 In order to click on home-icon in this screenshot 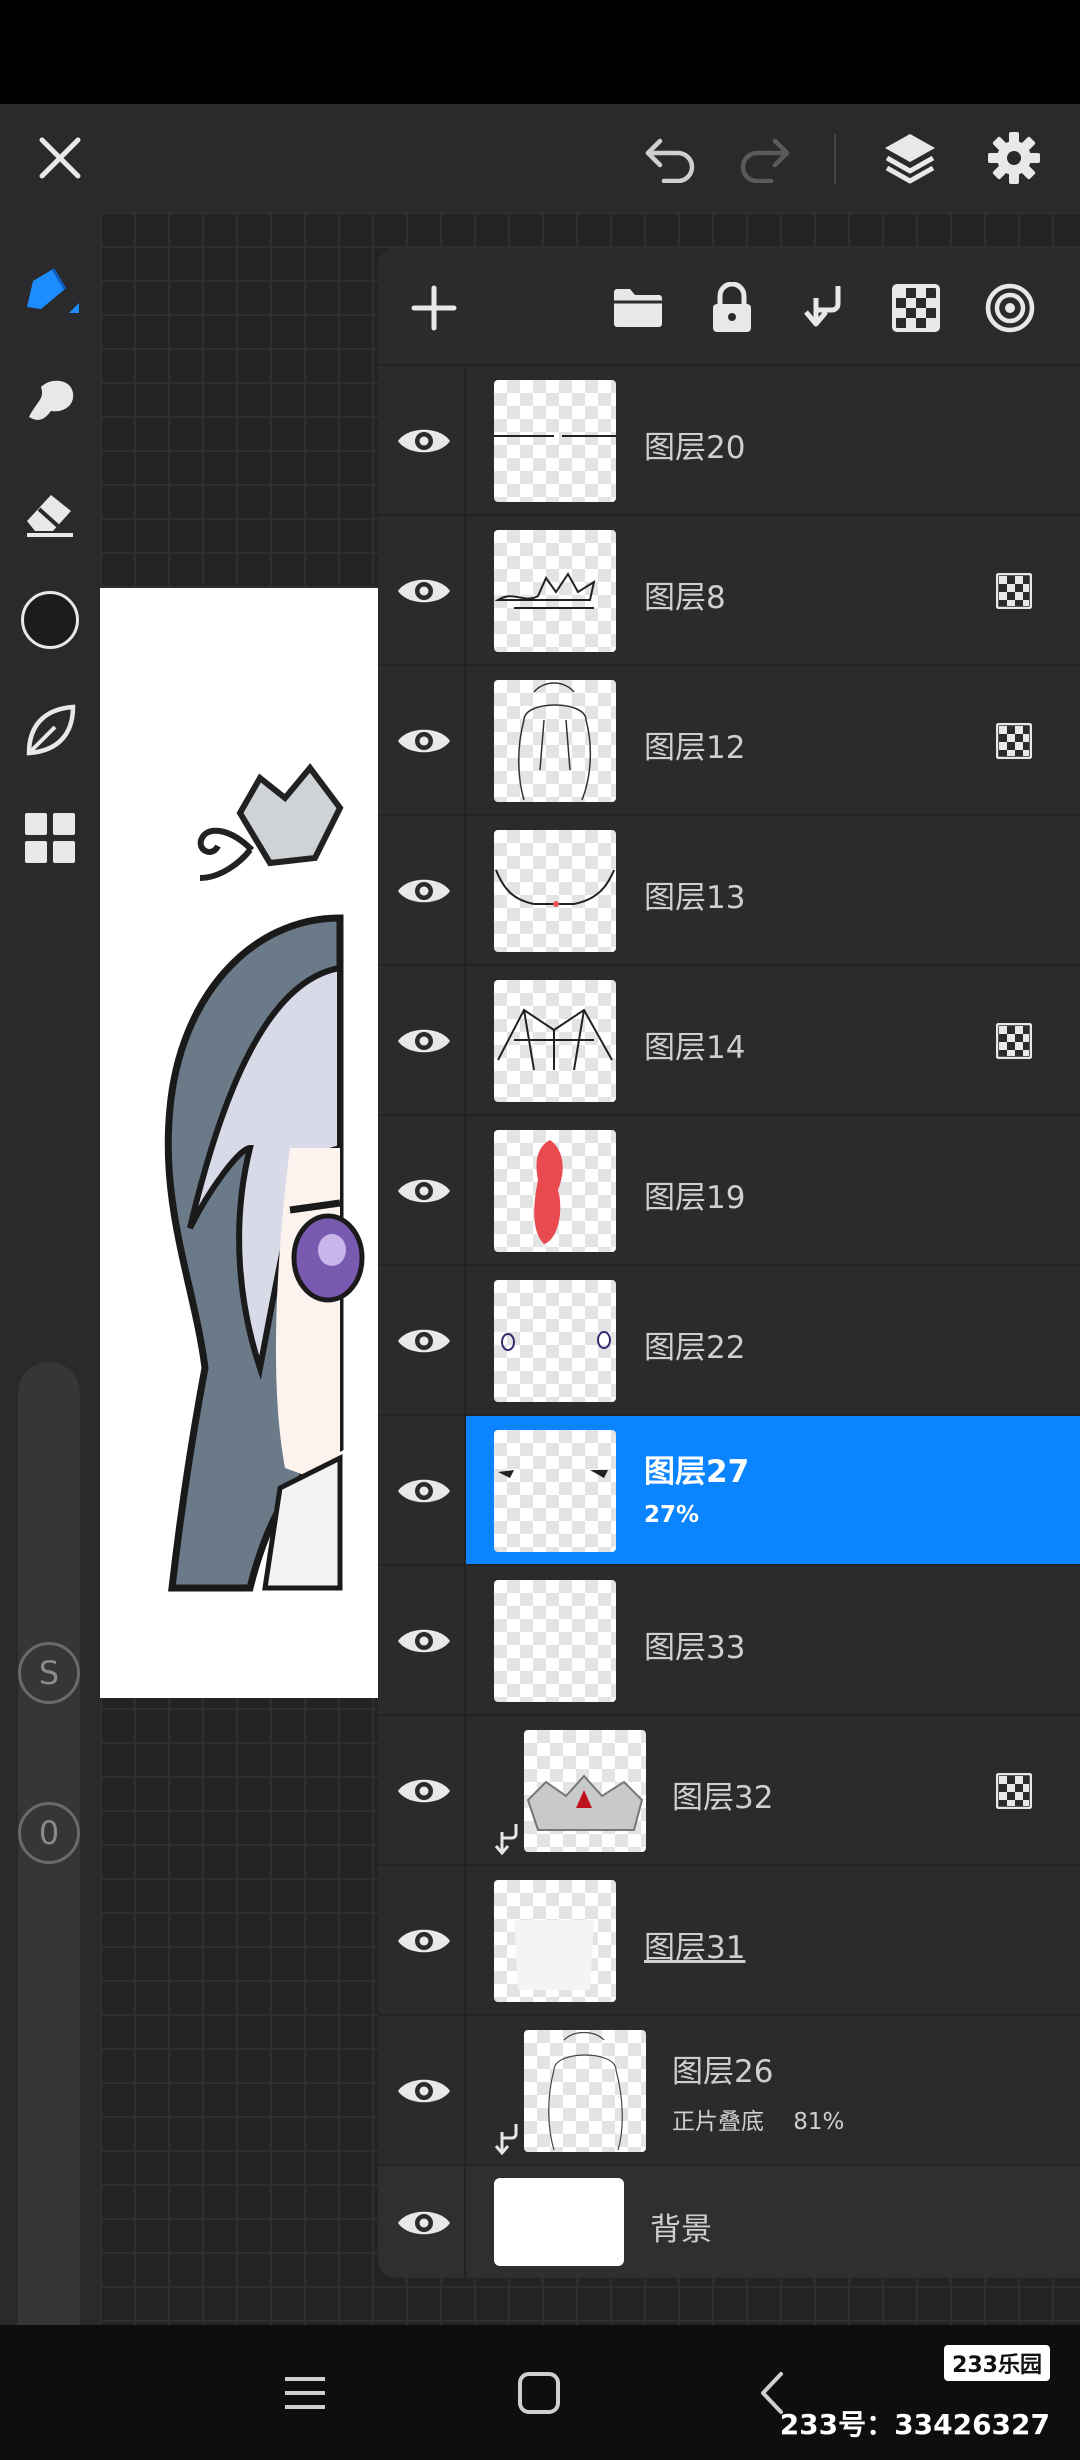, I will do `click(539, 2393)`.